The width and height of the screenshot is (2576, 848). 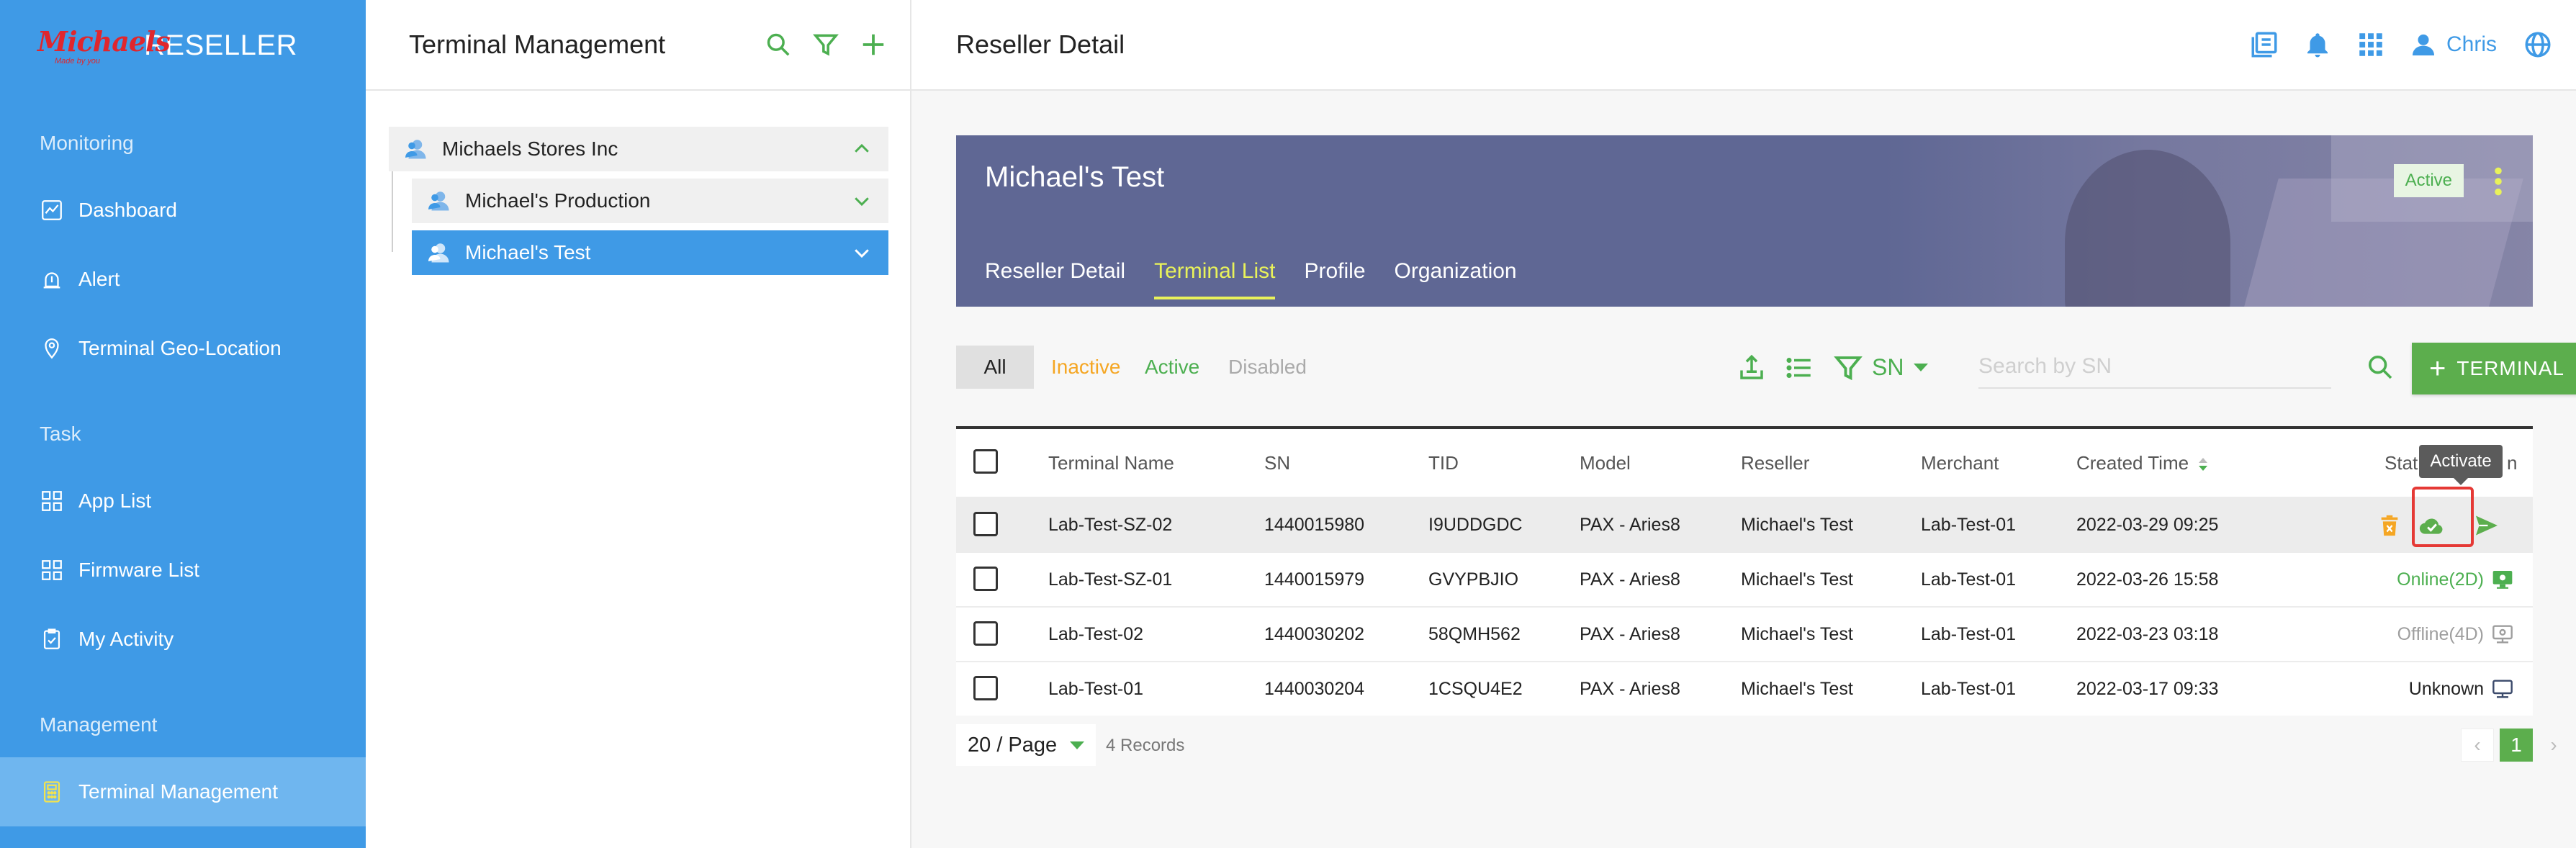 What do you see at coordinates (2132, 462) in the screenshot?
I see `col-created-time-label: Created Time` at bounding box center [2132, 462].